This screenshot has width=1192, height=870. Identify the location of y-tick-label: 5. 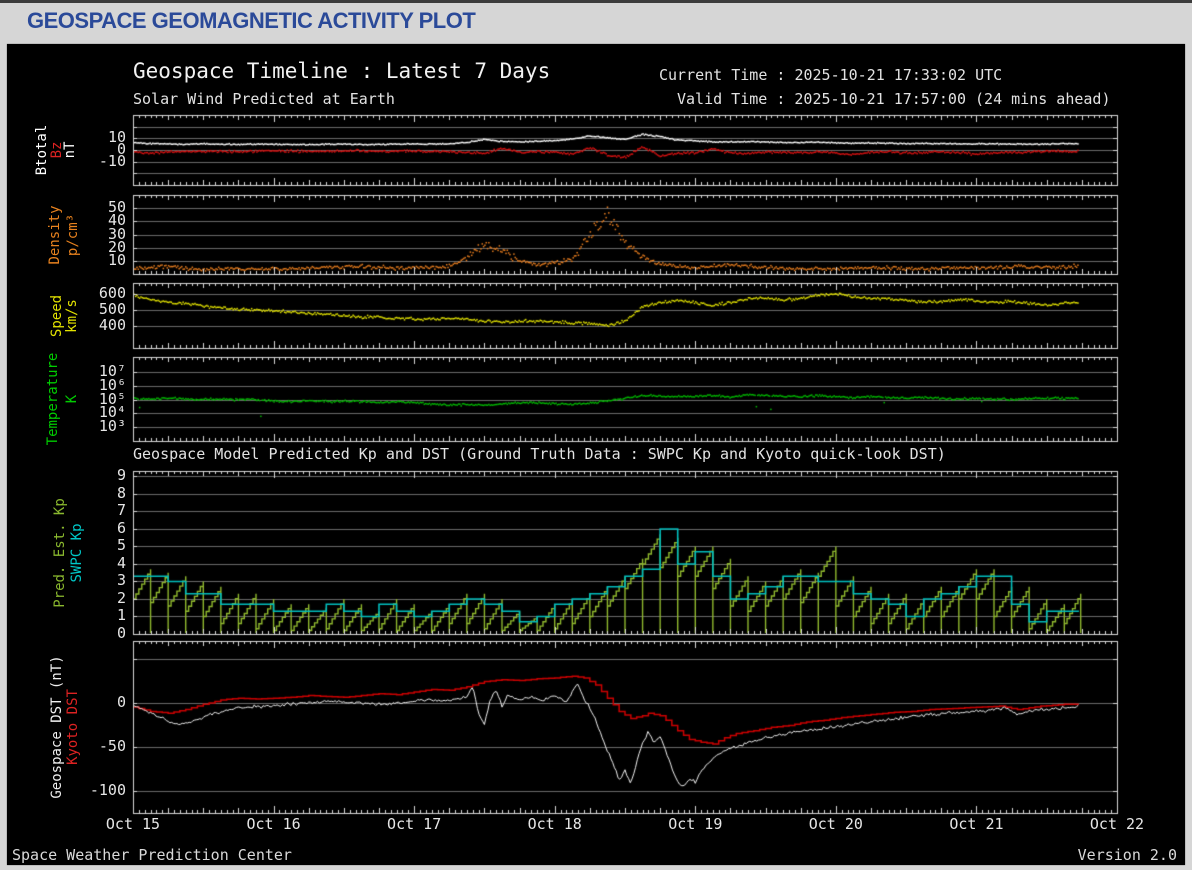
(121, 545).